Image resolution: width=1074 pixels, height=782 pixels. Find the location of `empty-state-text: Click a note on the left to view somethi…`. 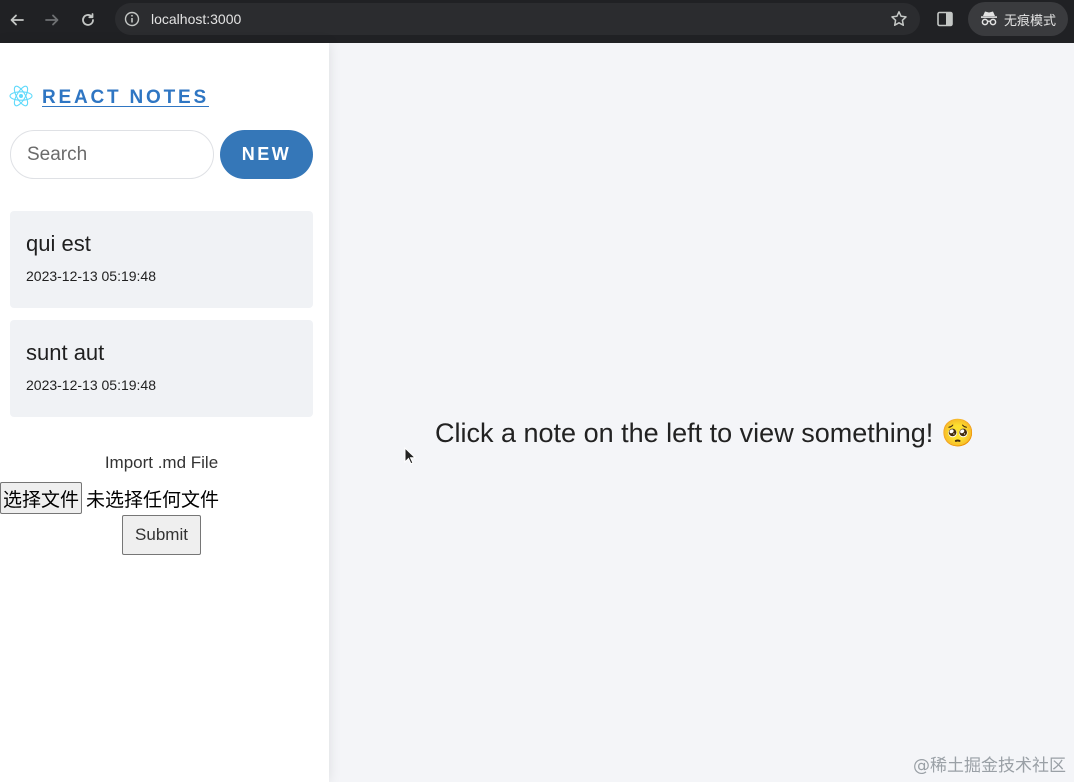

empty-state-text: Click a note on the left to view somethi… is located at coordinates (684, 432).